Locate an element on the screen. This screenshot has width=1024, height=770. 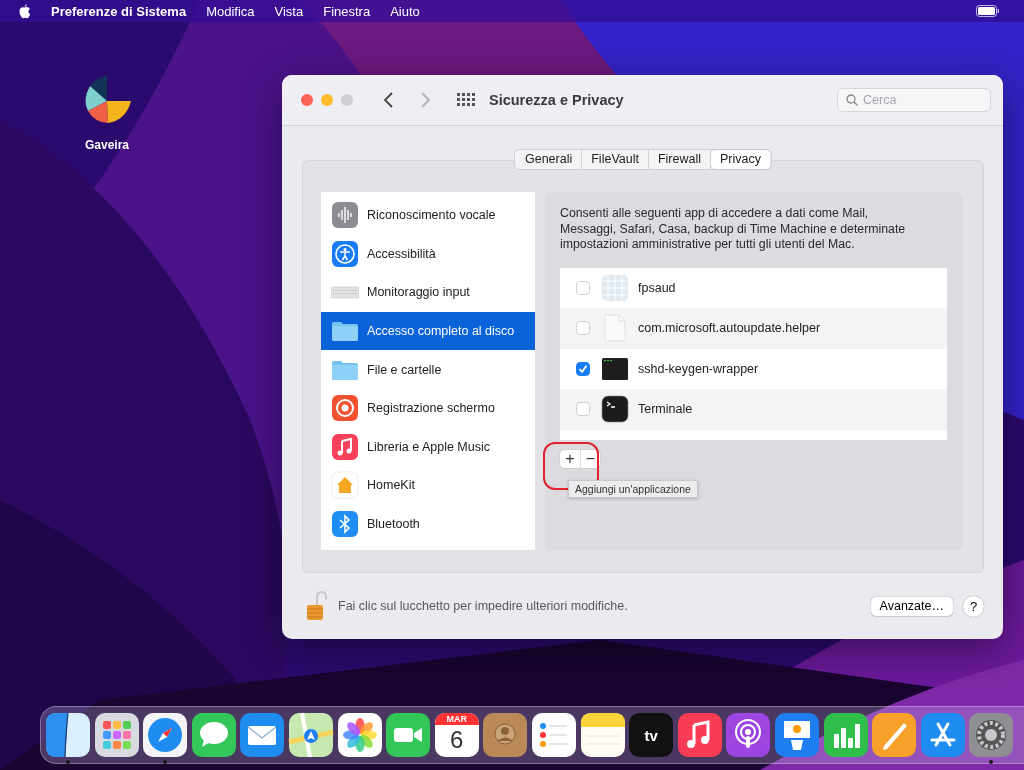
launchpad-icon is located at coordinates (116, 735).